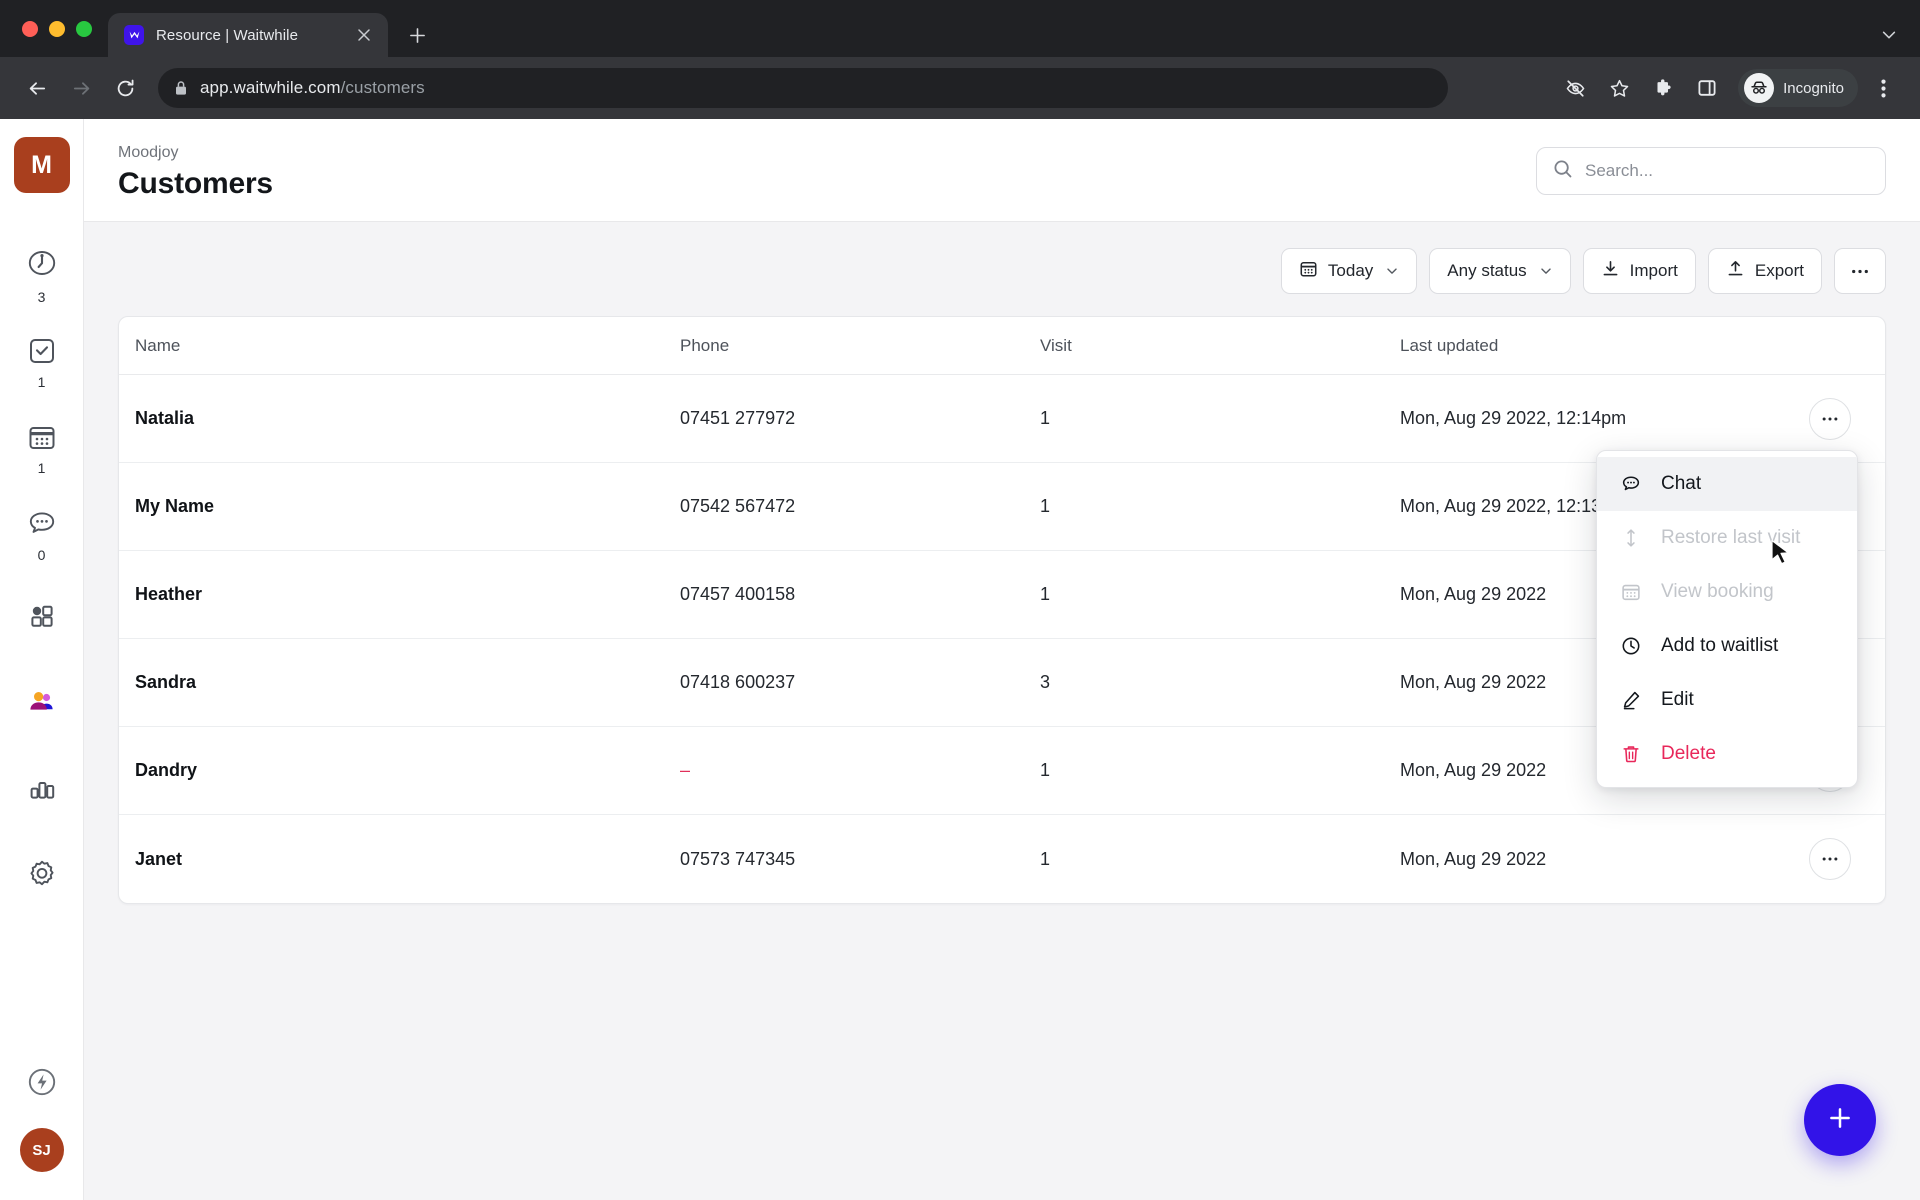 The height and width of the screenshot is (1200, 1920). Describe the element at coordinates (134, 35) in the screenshot. I see `waitwhile-favicon-icon` at that location.